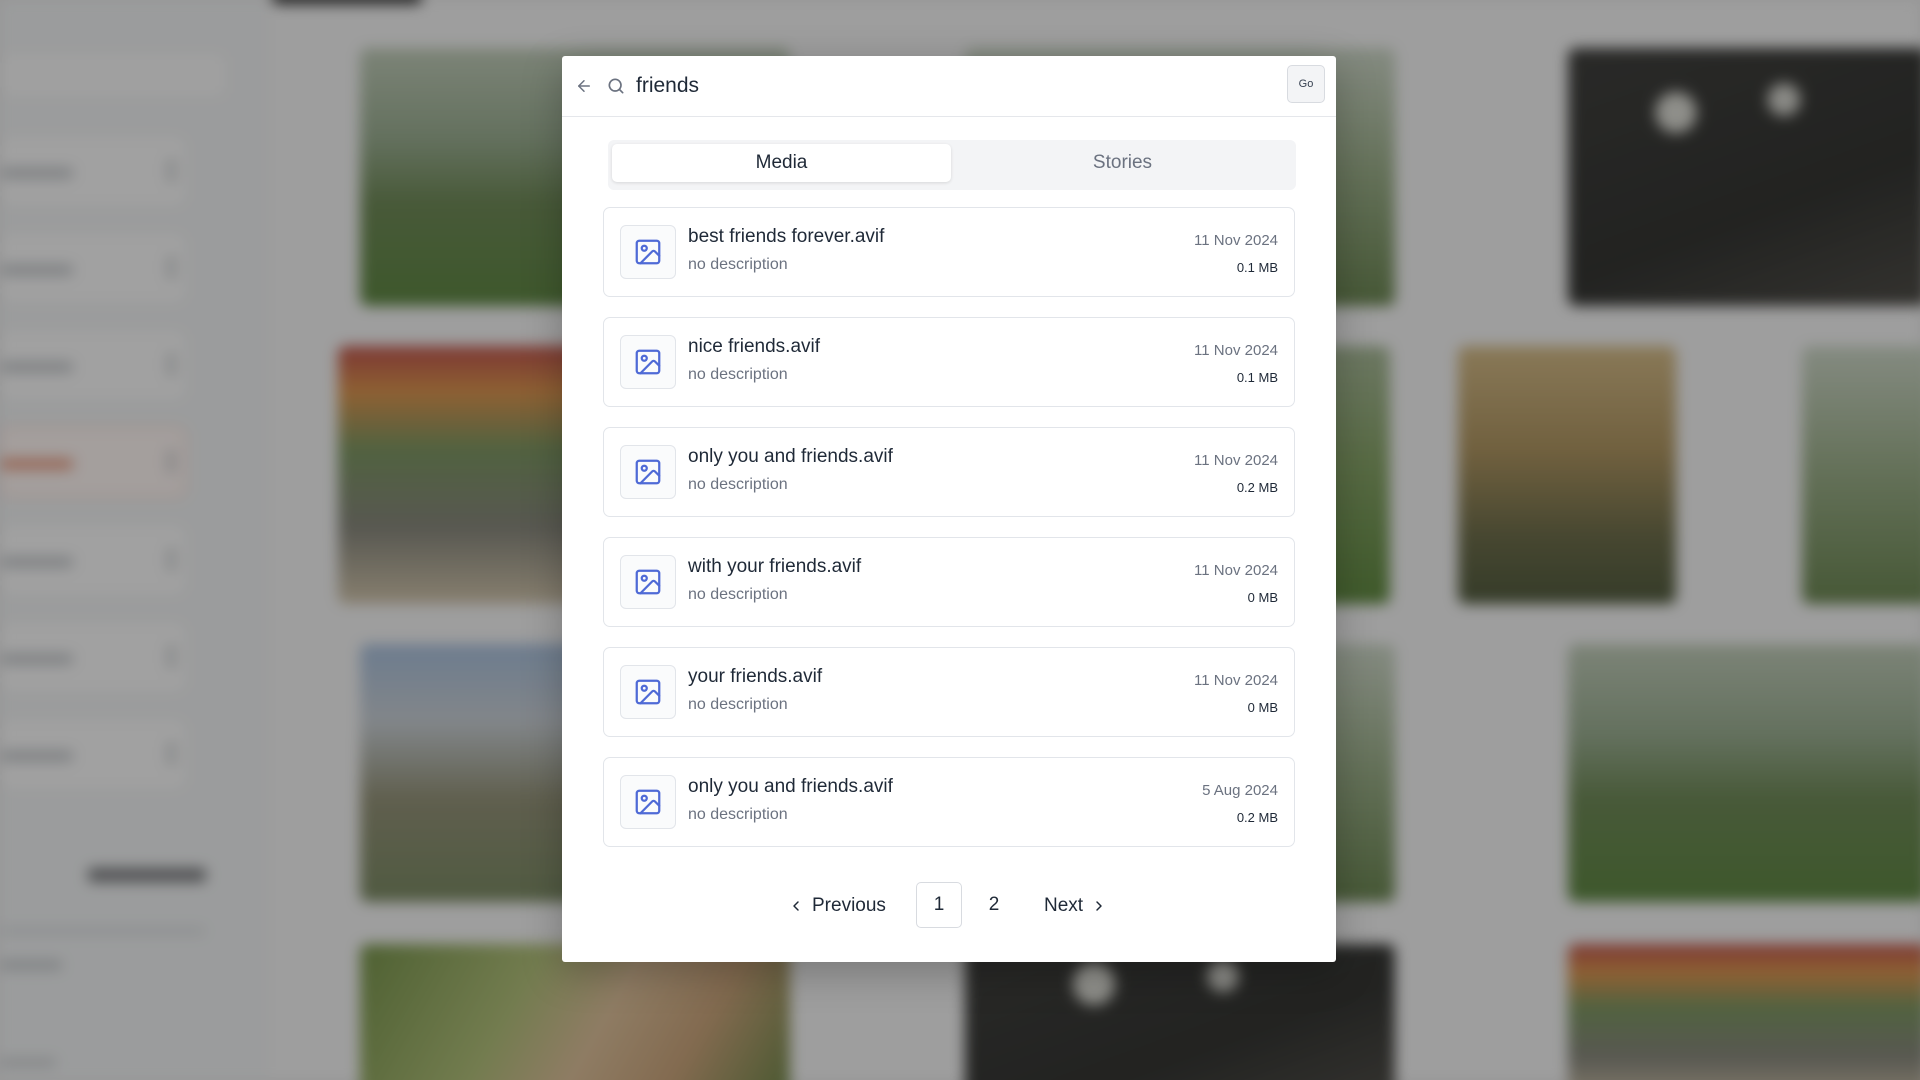 The image size is (1920, 1080). I want to click on result-name: with your friends.avif, so click(775, 566).